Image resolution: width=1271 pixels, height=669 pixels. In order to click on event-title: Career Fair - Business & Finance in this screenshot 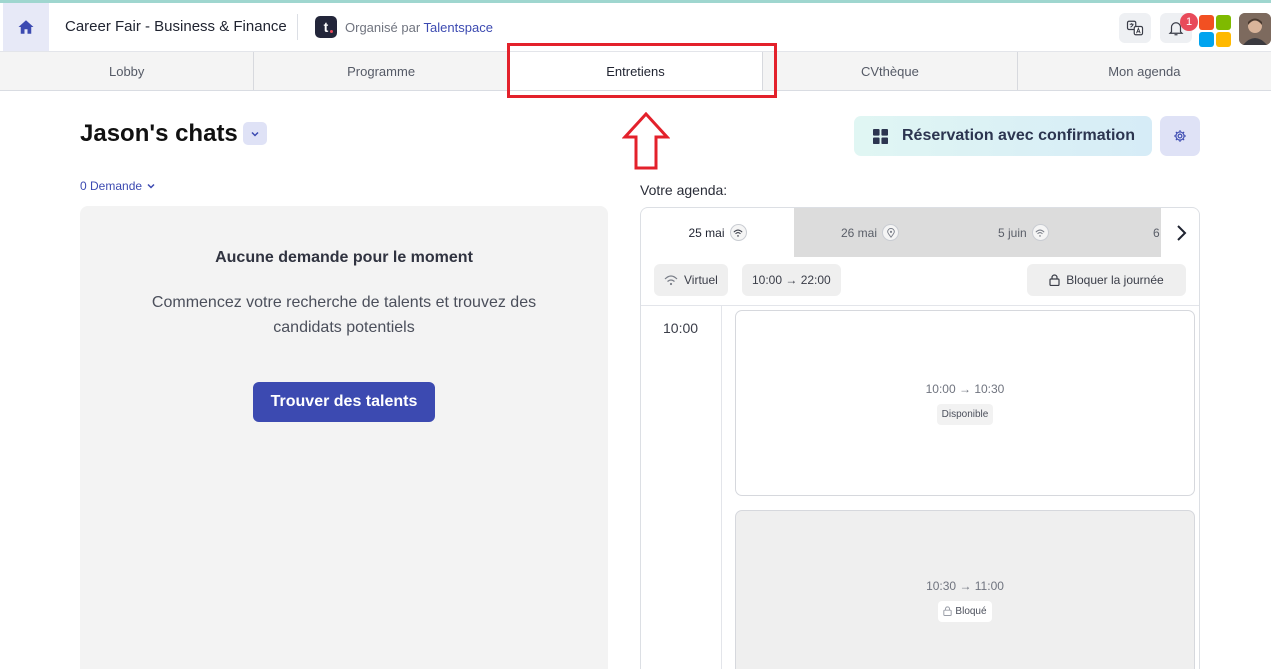, I will do `click(176, 26)`.